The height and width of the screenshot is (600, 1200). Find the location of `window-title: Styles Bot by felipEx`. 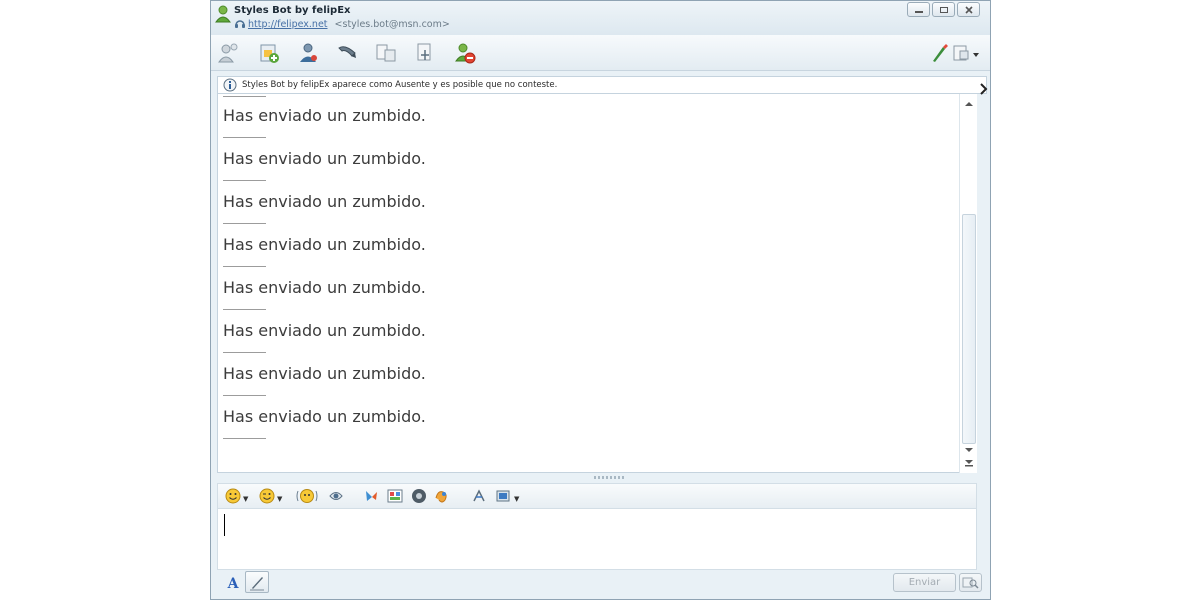

window-title: Styles Bot by felipEx is located at coordinates (292, 10).